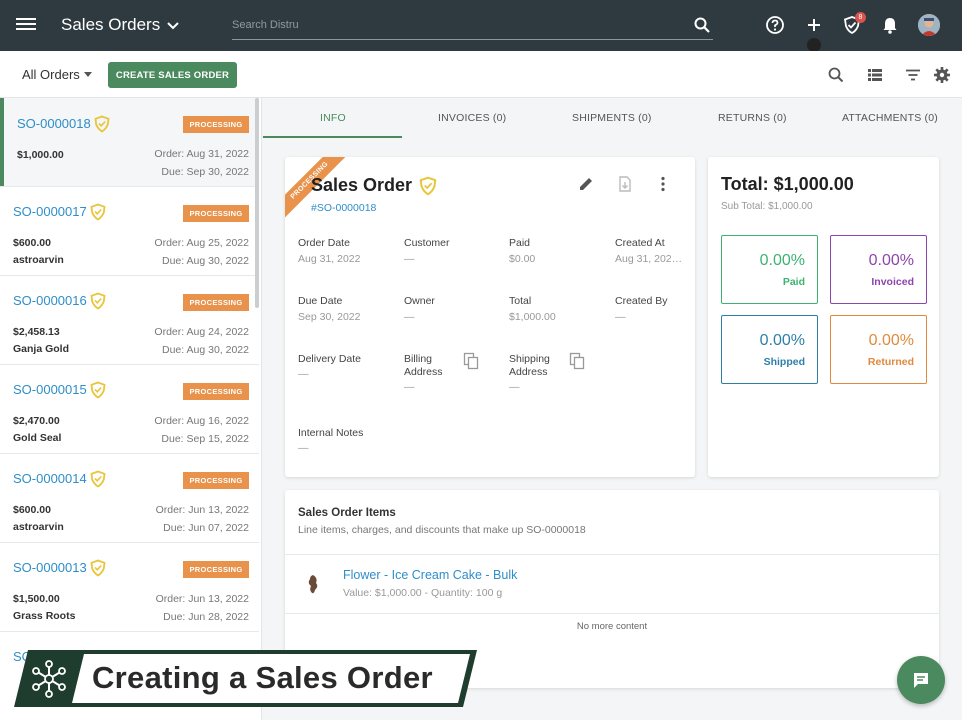 This screenshot has width=962, height=720. I want to click on created-by-value: —, so click(620, 317).